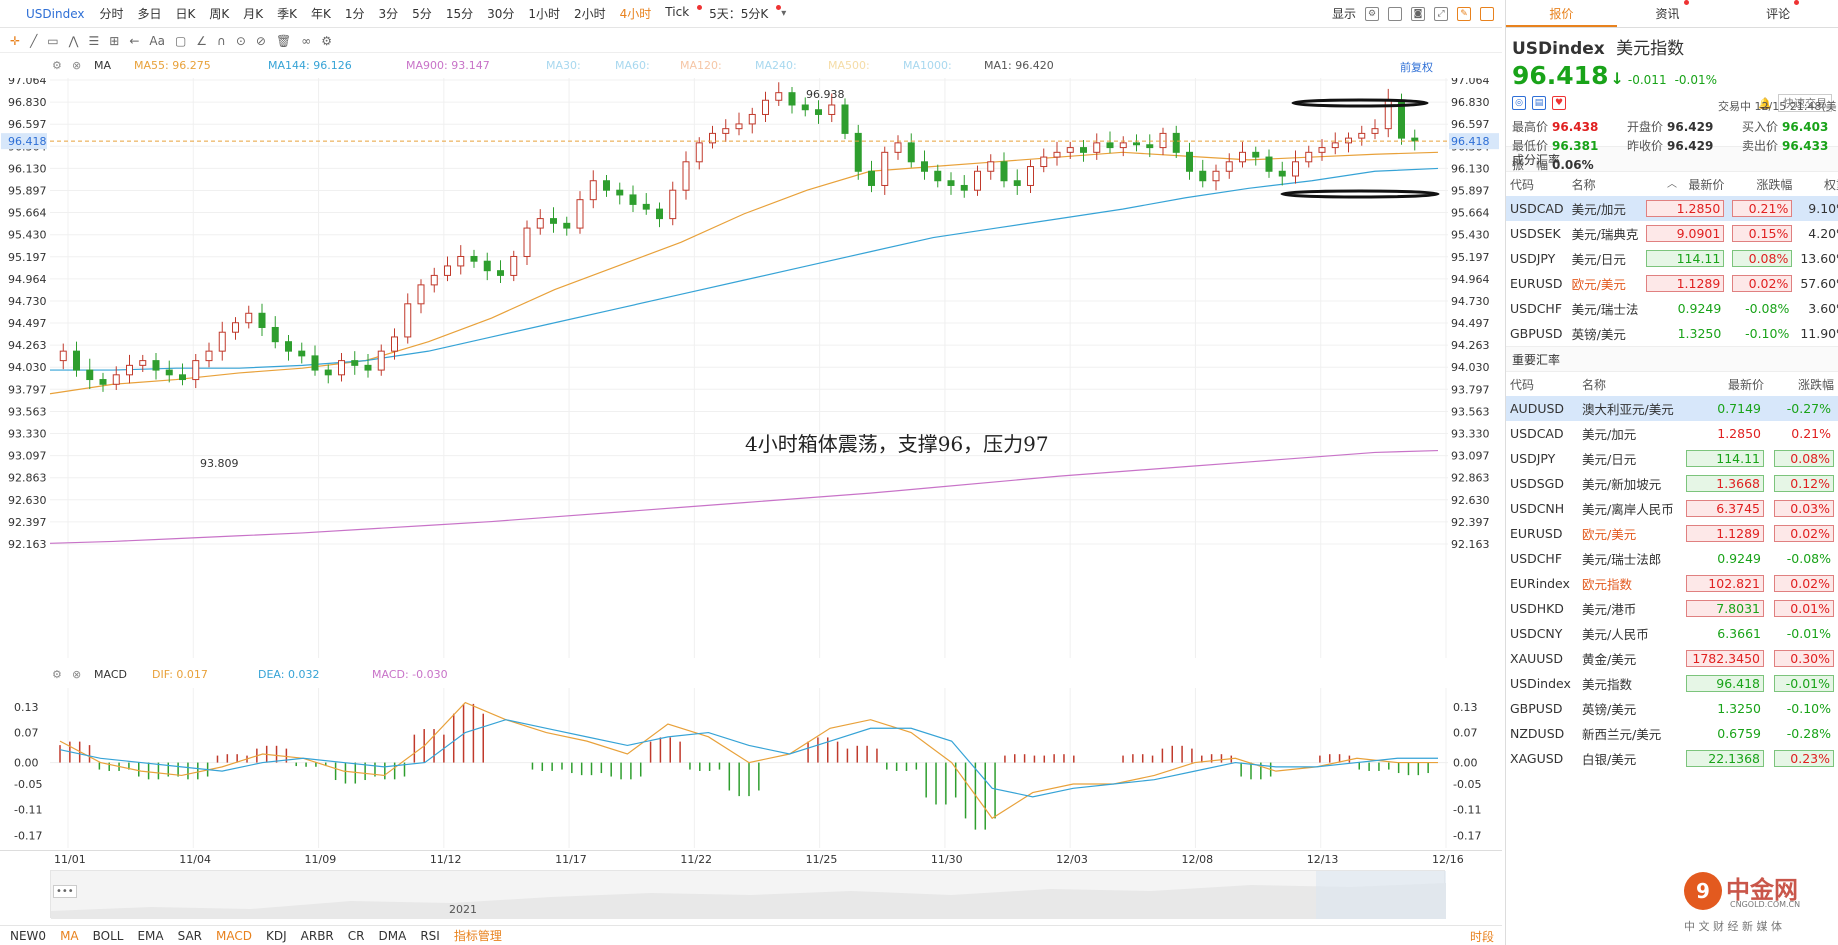 The width and height of the screenshot is (1838, 945). Describe the element at coordinates (306, 41) in the screenshot. I see `link-icon: ∞` at that location.